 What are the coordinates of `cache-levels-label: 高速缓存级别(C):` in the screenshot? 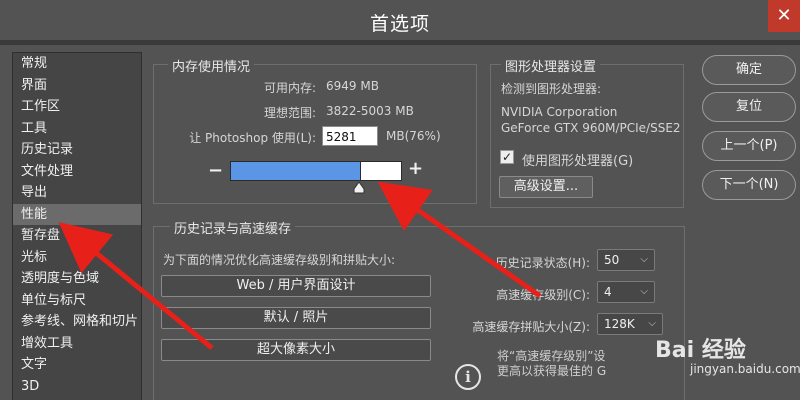 It's located at (543, 295).